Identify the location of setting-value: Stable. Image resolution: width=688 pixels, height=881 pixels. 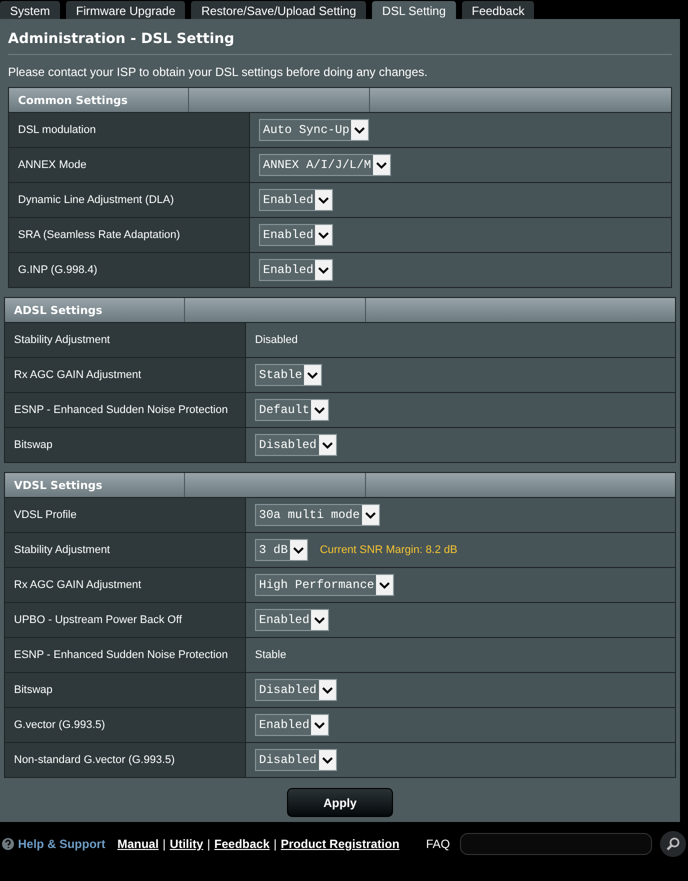
(270, 655).